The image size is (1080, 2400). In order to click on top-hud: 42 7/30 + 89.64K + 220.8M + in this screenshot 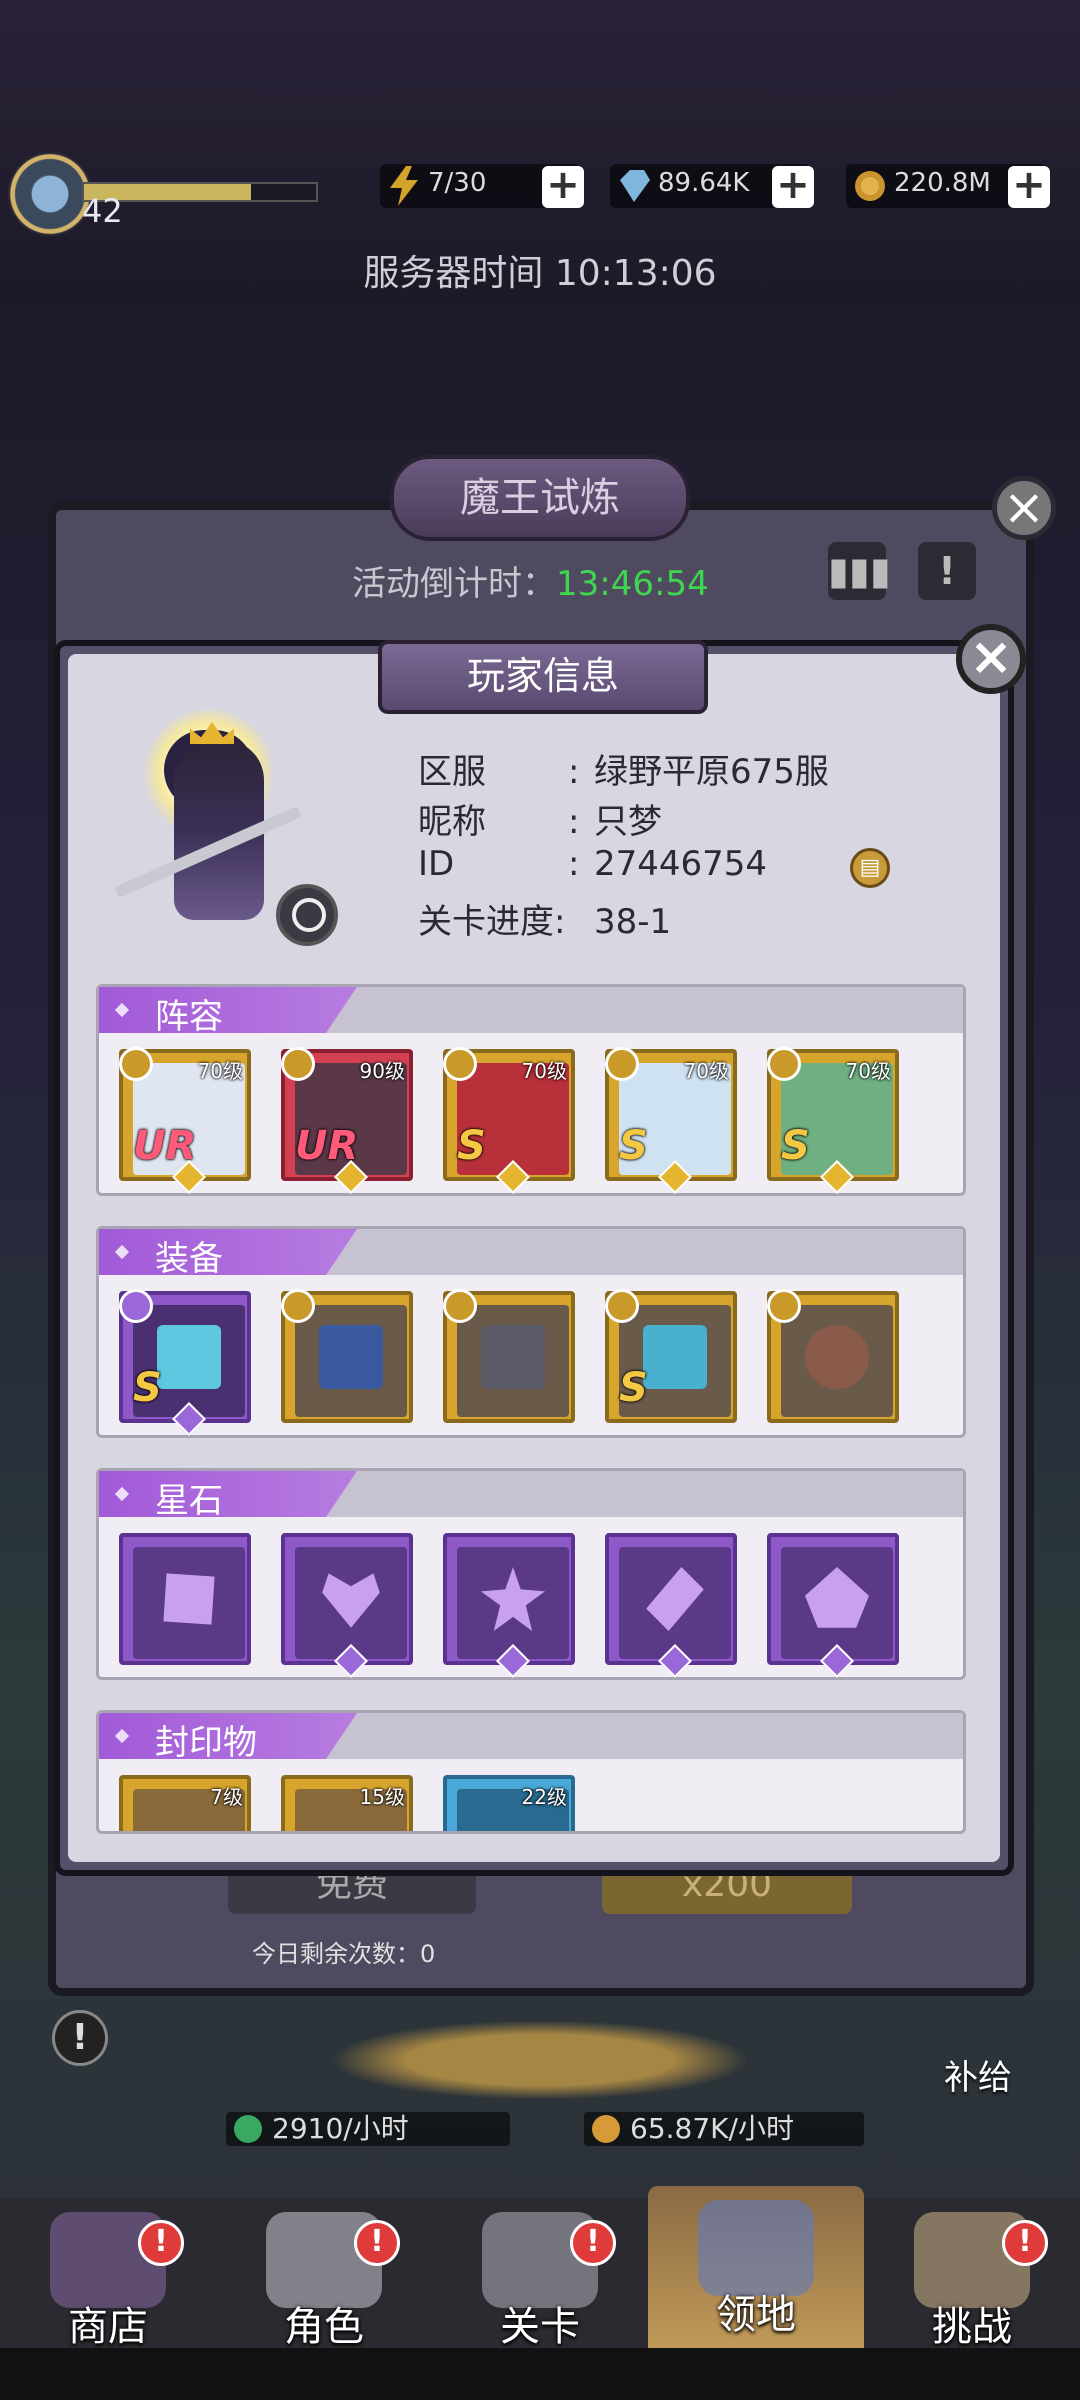, I will do `click(540, 190)`.